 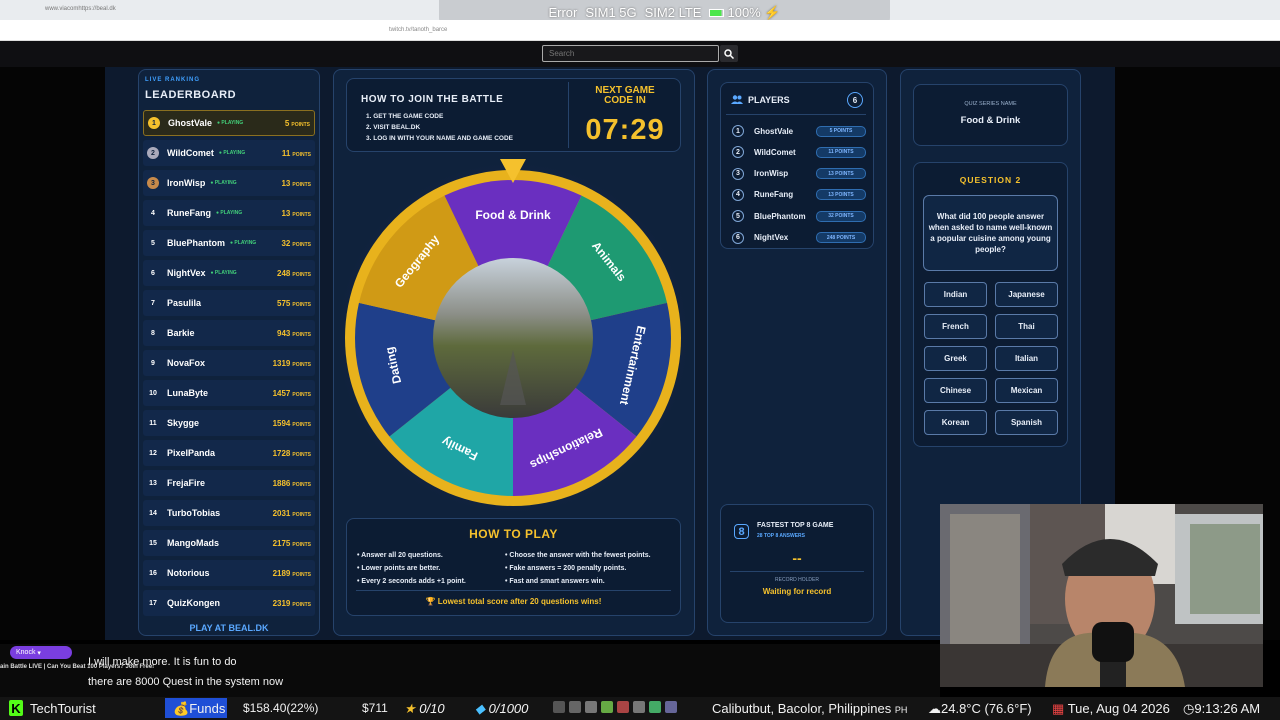 I want to click on series-label: QUIZ SERIES NAME, so click(x=990, y=104).